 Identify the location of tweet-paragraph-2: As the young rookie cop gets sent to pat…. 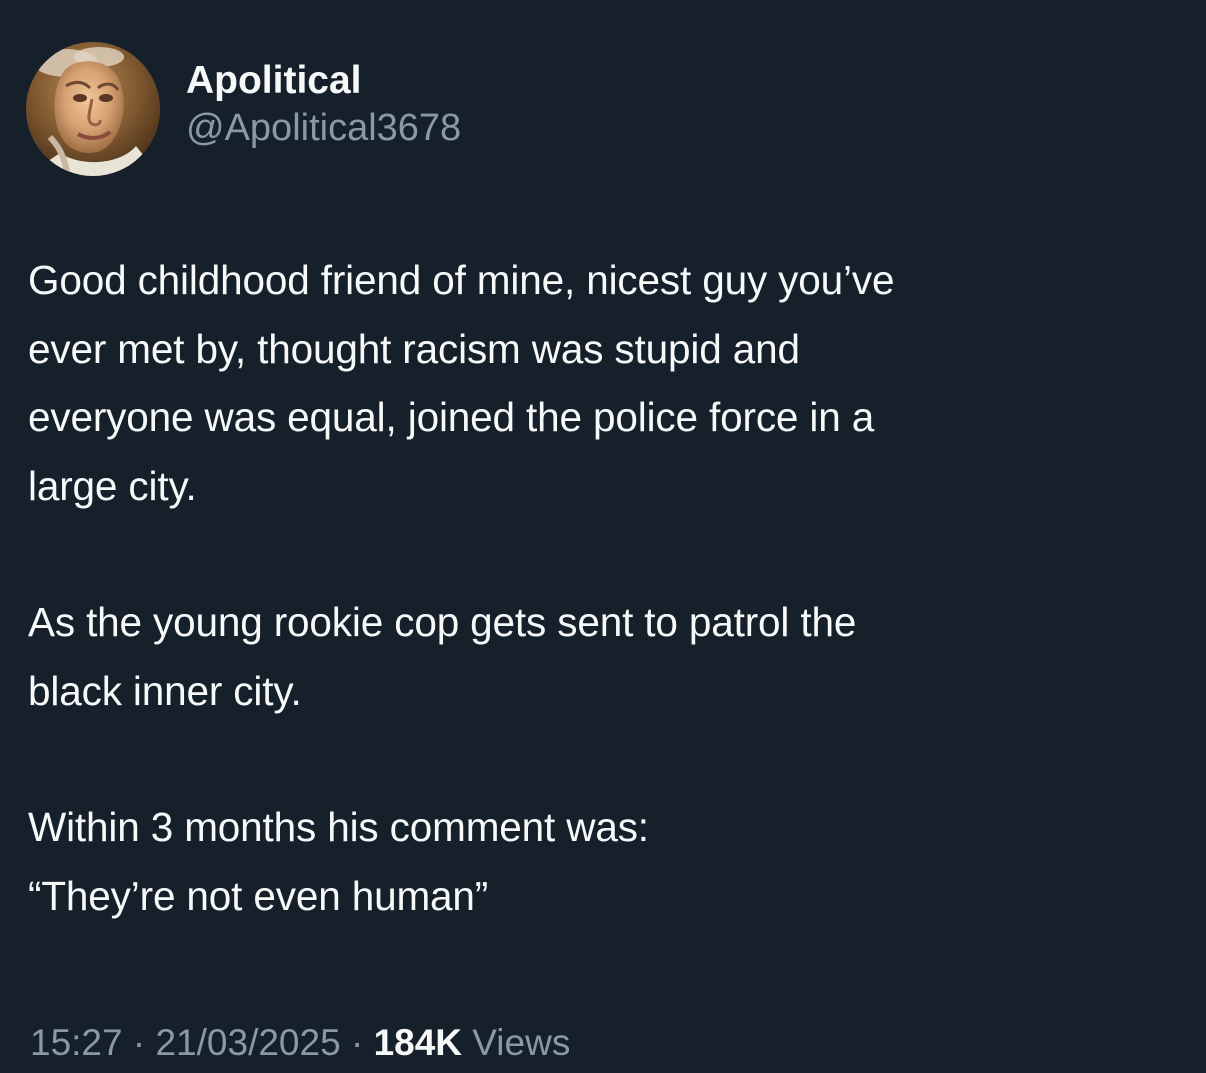
(442, 656).